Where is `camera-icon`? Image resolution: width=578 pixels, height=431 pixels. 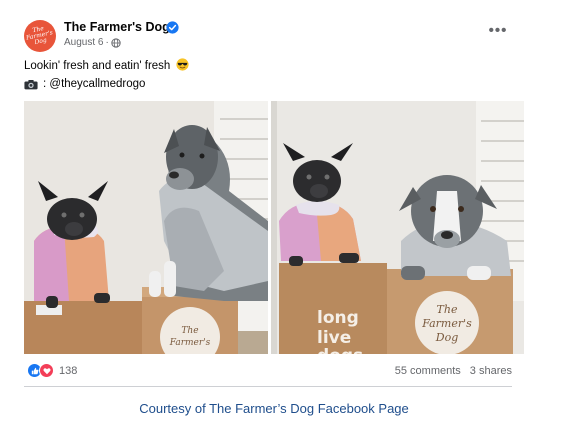
camera-icon is located at coordinates (31, 84).